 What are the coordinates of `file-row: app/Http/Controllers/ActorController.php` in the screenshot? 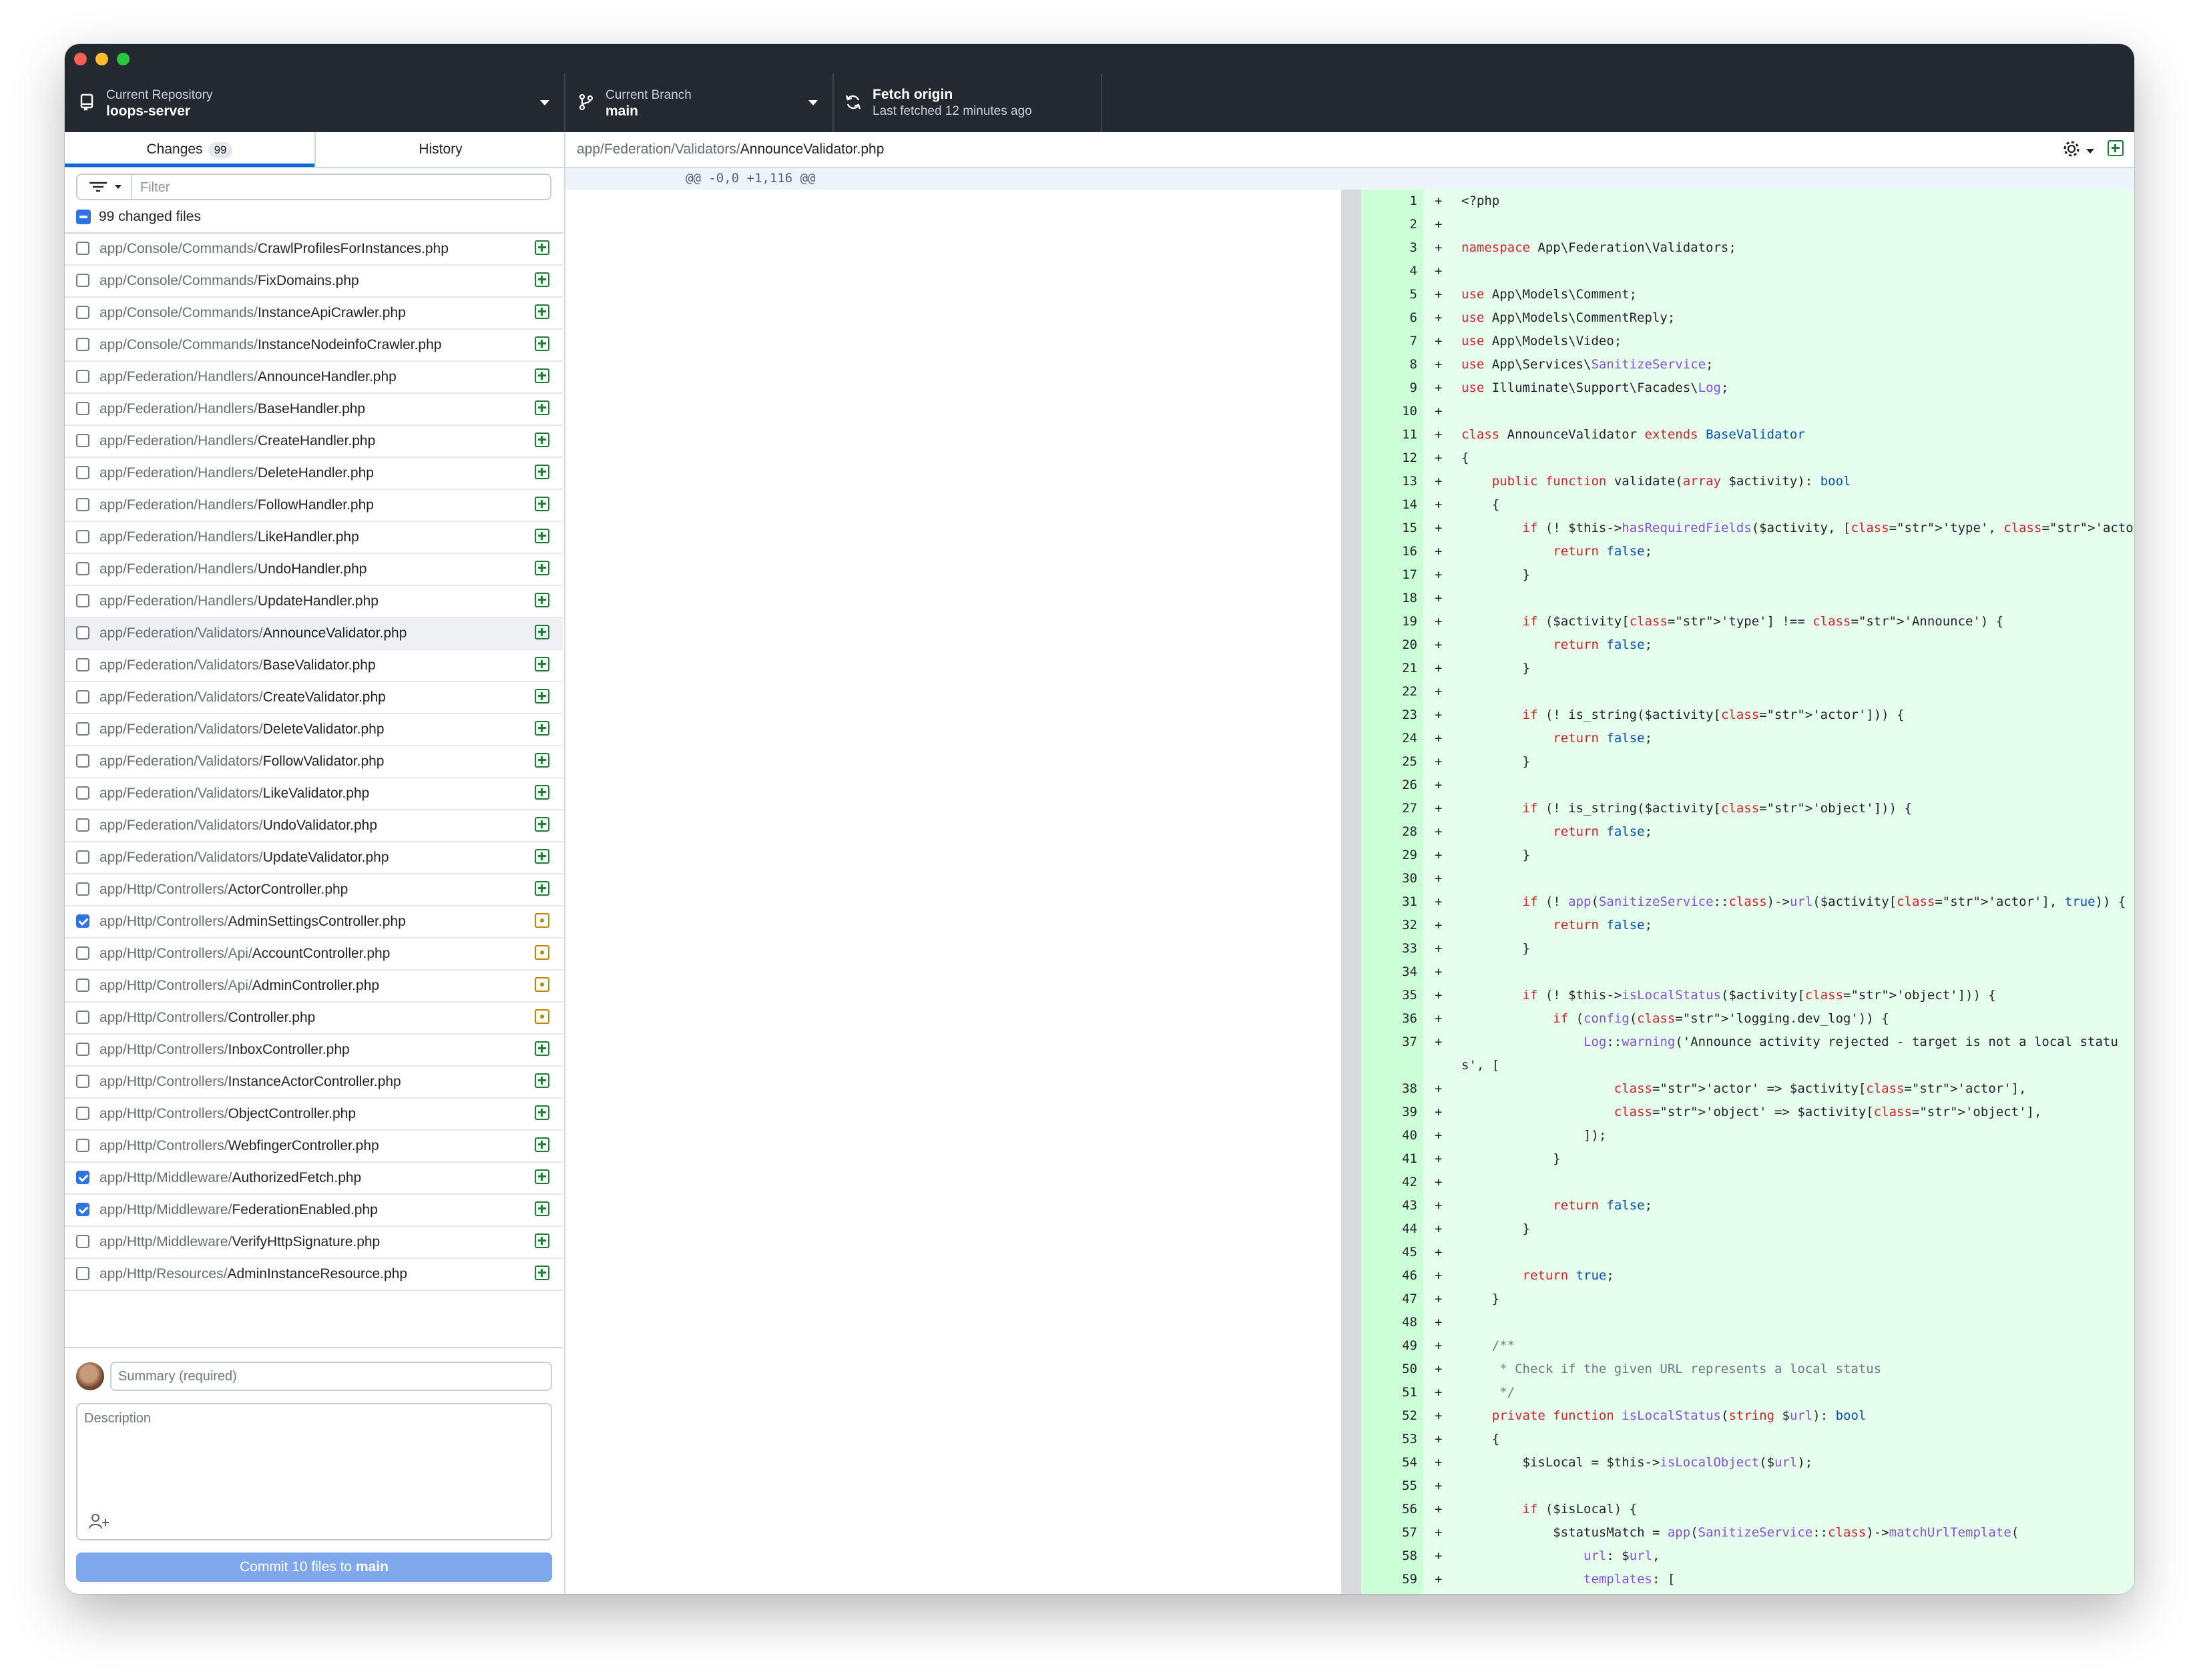 It's located at (314, 890).